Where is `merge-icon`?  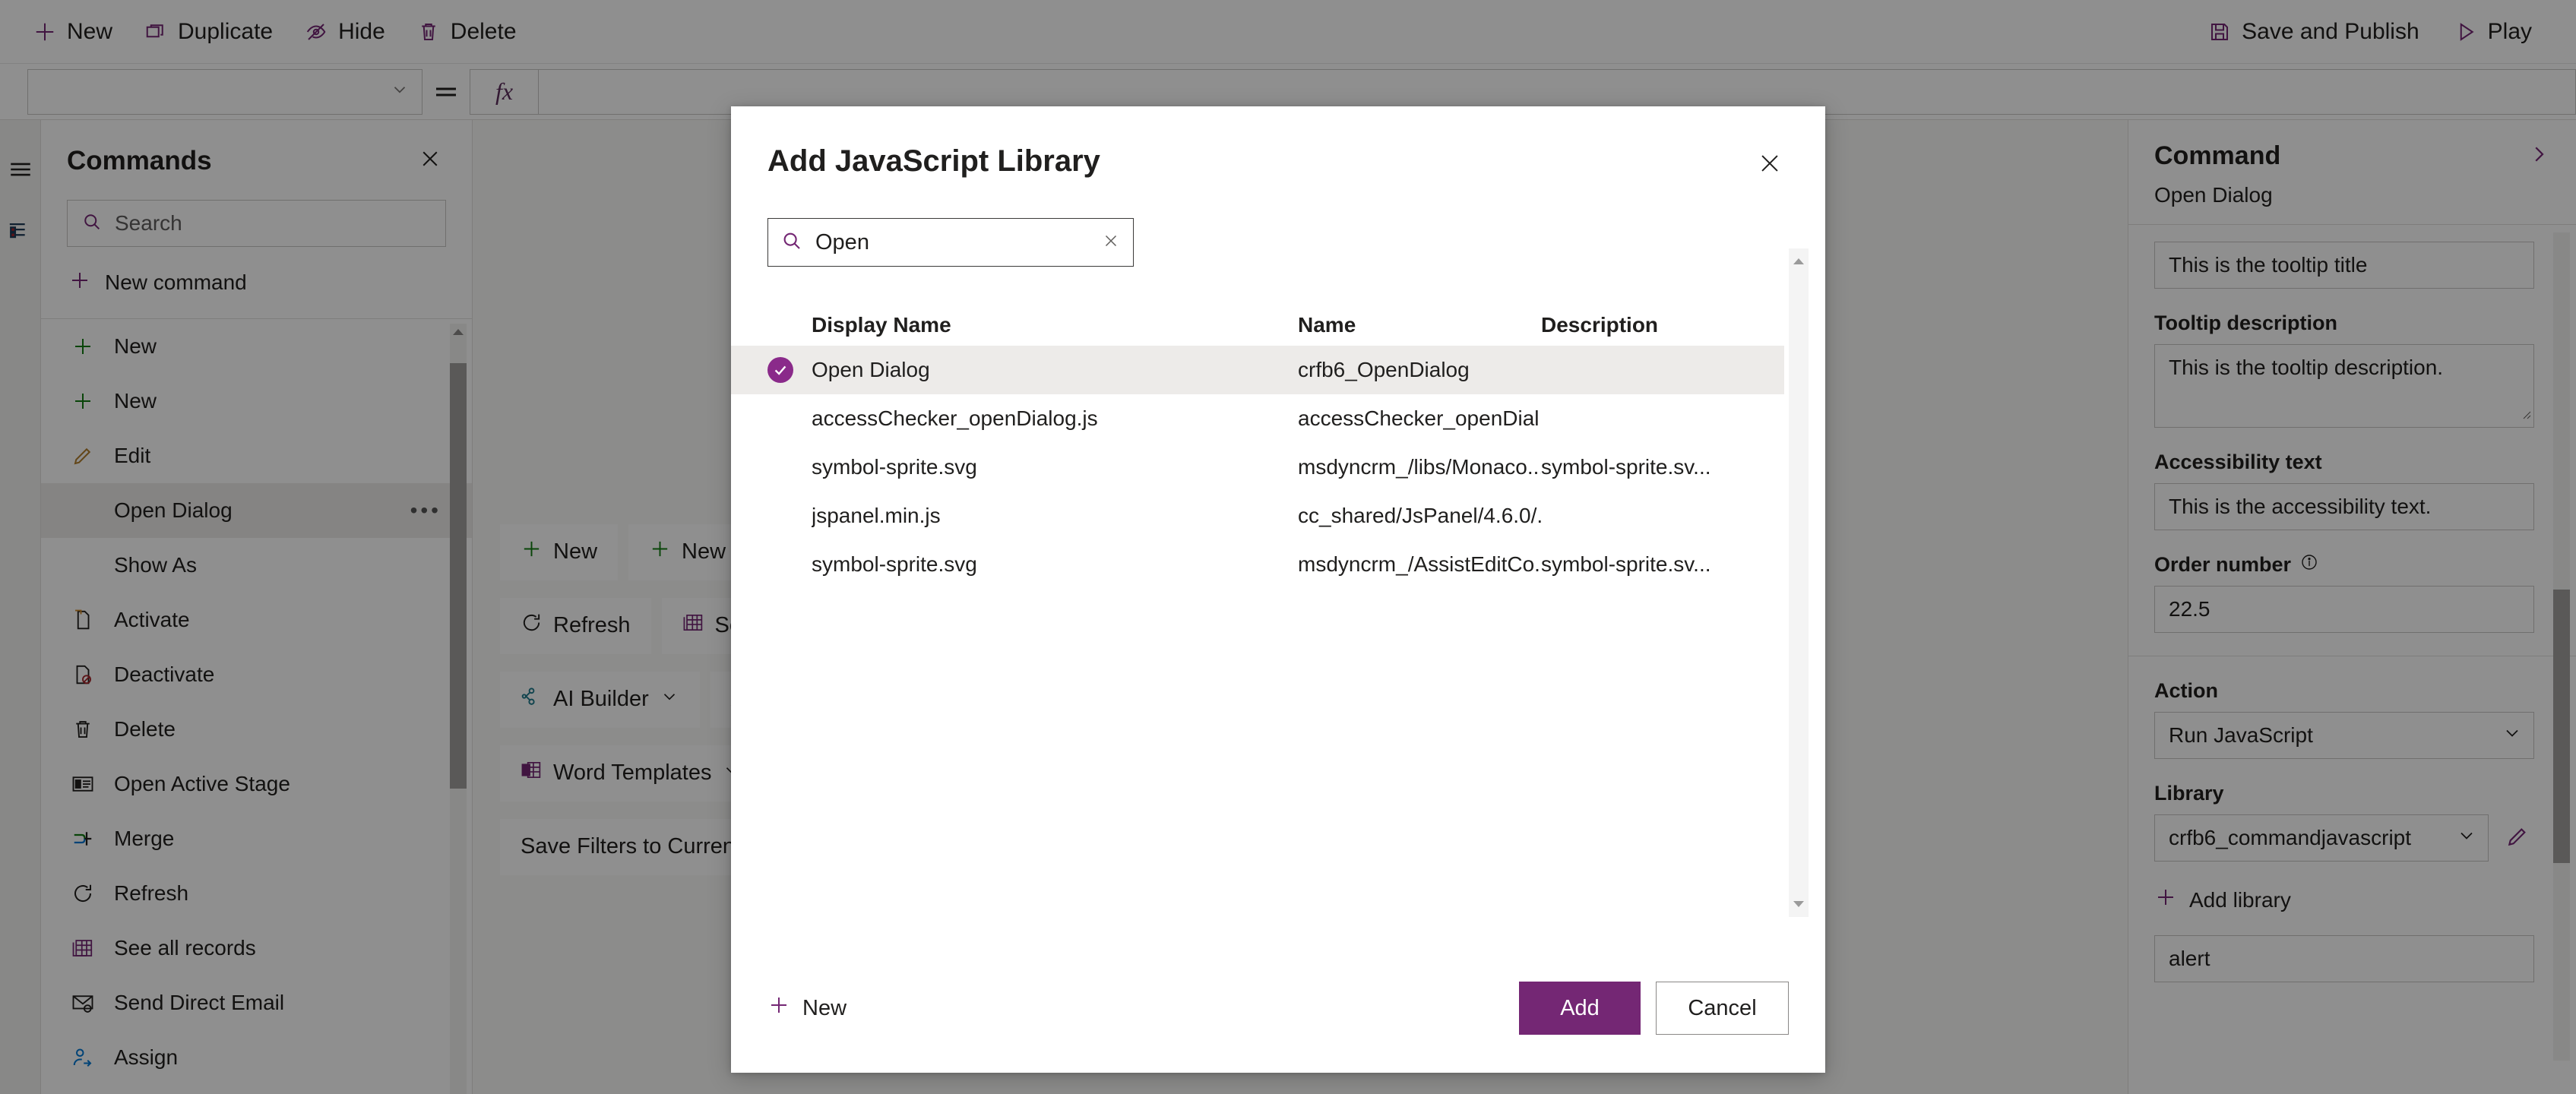 merge-icon is located at coordinates (82, 838).